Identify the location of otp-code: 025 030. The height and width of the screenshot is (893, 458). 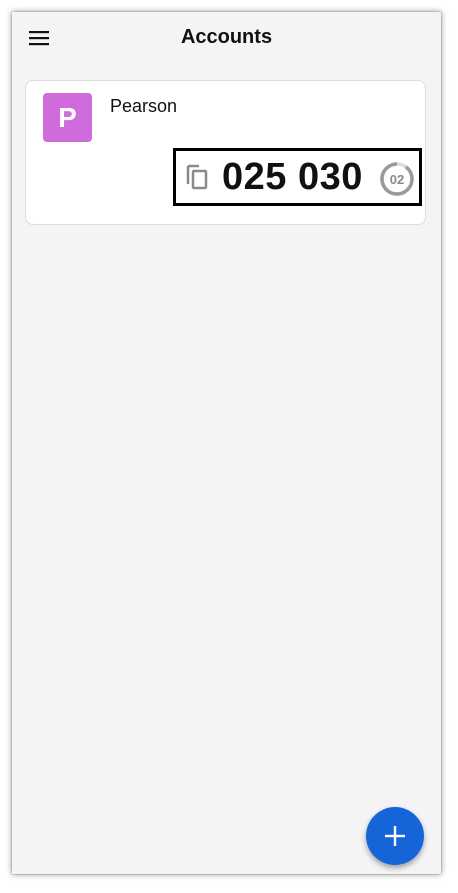
(292, 177).